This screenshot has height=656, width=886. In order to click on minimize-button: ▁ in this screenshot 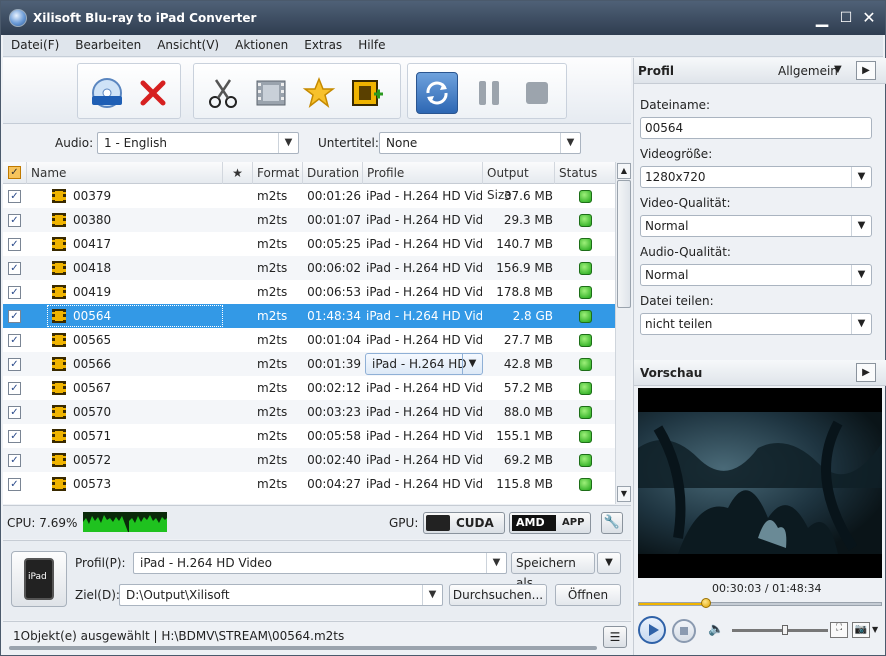, I will do `click(822, 18)`.